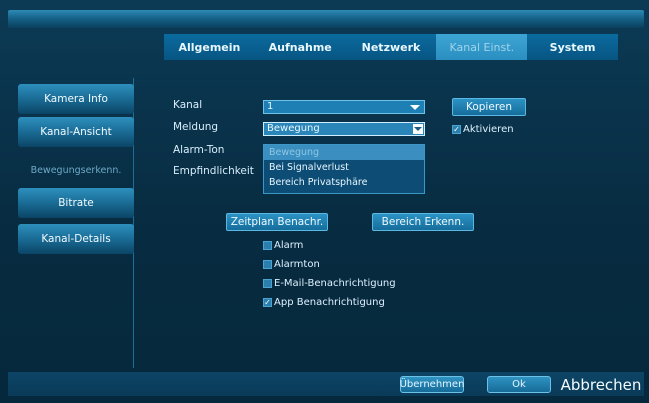  What do you see at coordinates (76, 99) in the screenshot?
I see `sidebar-item-kamera-info: Kamera Info` at bounding box center [76, 99].